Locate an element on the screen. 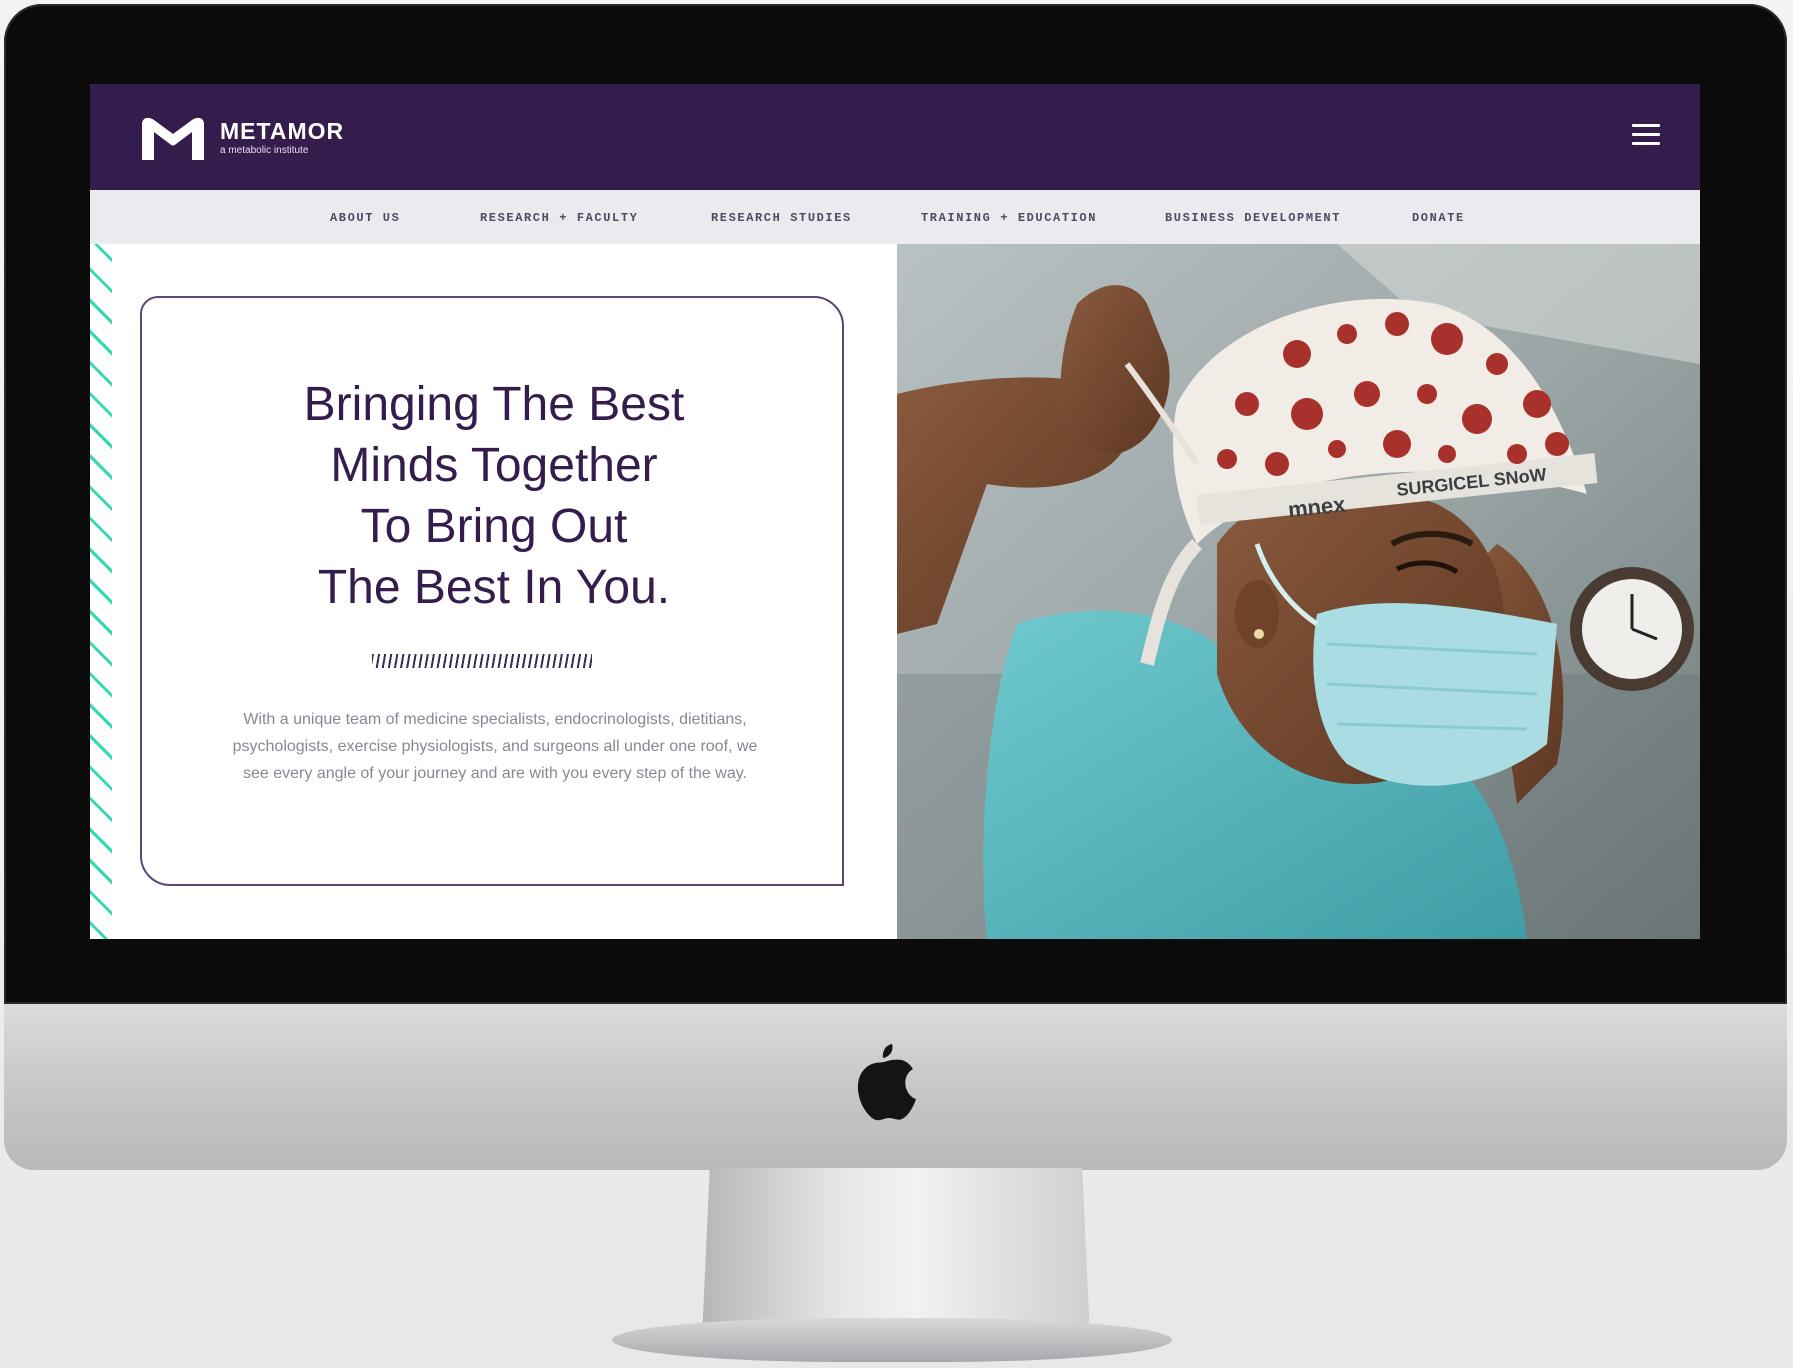 The width and height of the screenshot is (1793, 1368). hamburger-menu-button is located at coordinates (1646, 136).